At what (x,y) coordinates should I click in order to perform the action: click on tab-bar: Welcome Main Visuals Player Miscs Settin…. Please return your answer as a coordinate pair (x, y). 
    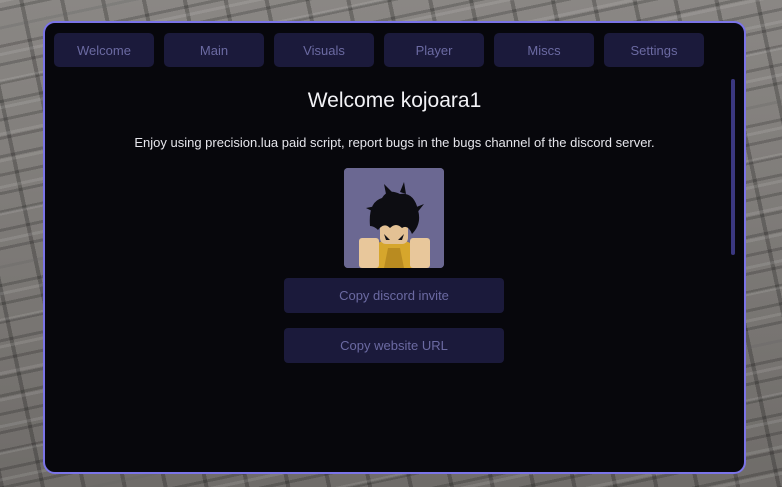
    Looking at the image, I should click on (379, 50).